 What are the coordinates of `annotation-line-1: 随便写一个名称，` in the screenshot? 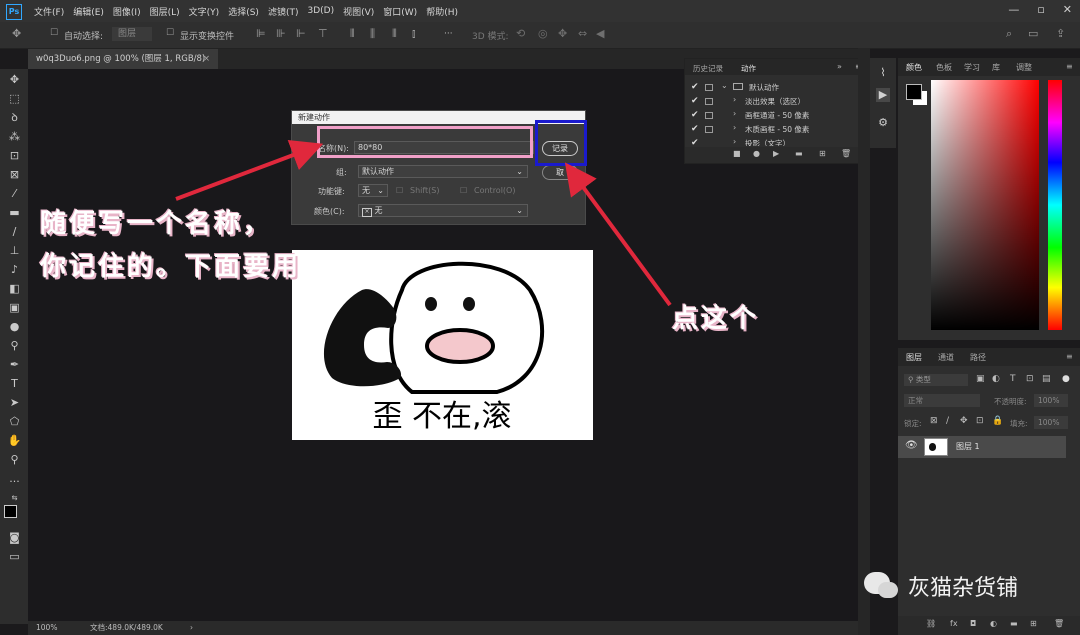 It's located at (156, 224).